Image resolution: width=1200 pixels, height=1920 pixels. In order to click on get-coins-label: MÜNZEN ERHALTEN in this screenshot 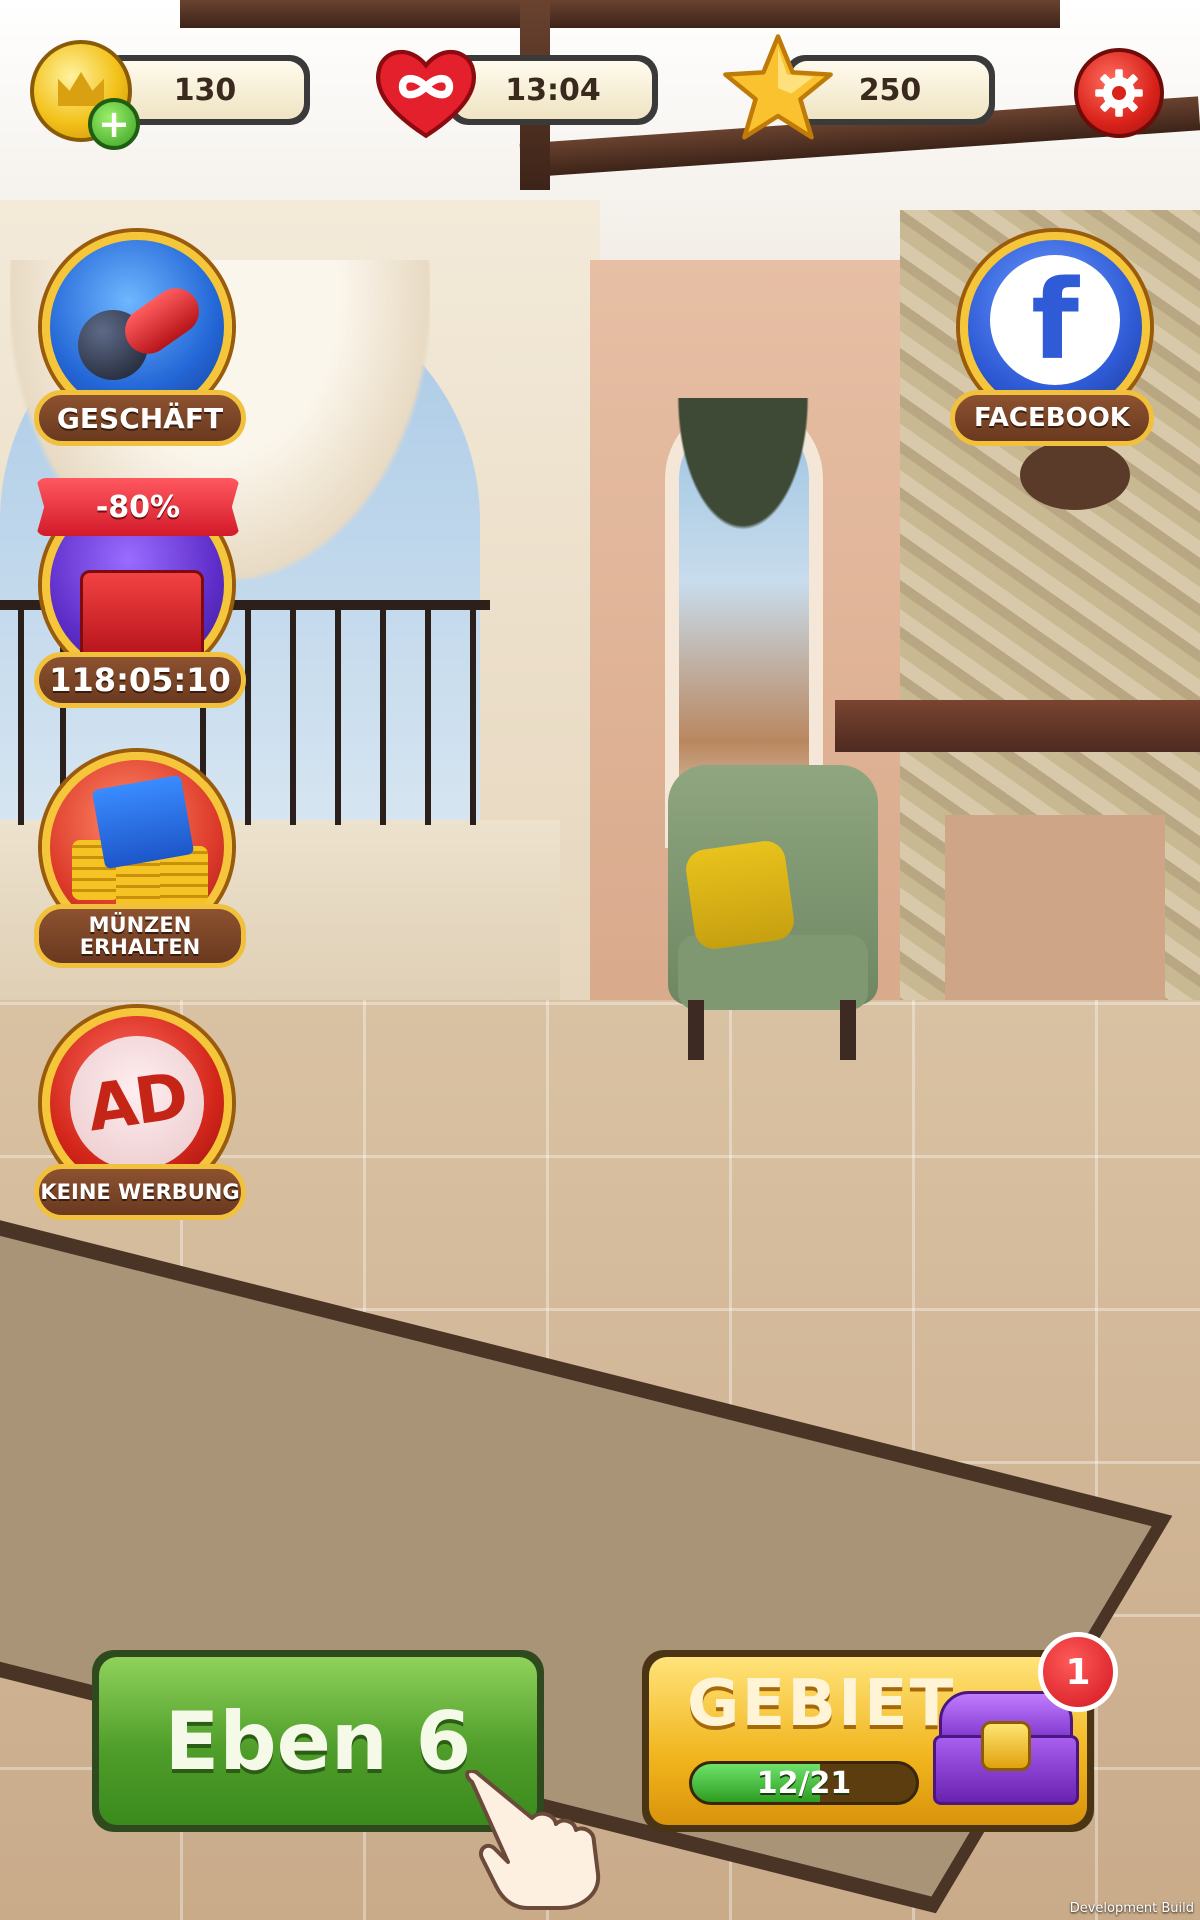, I will do `click(140, 936)`.